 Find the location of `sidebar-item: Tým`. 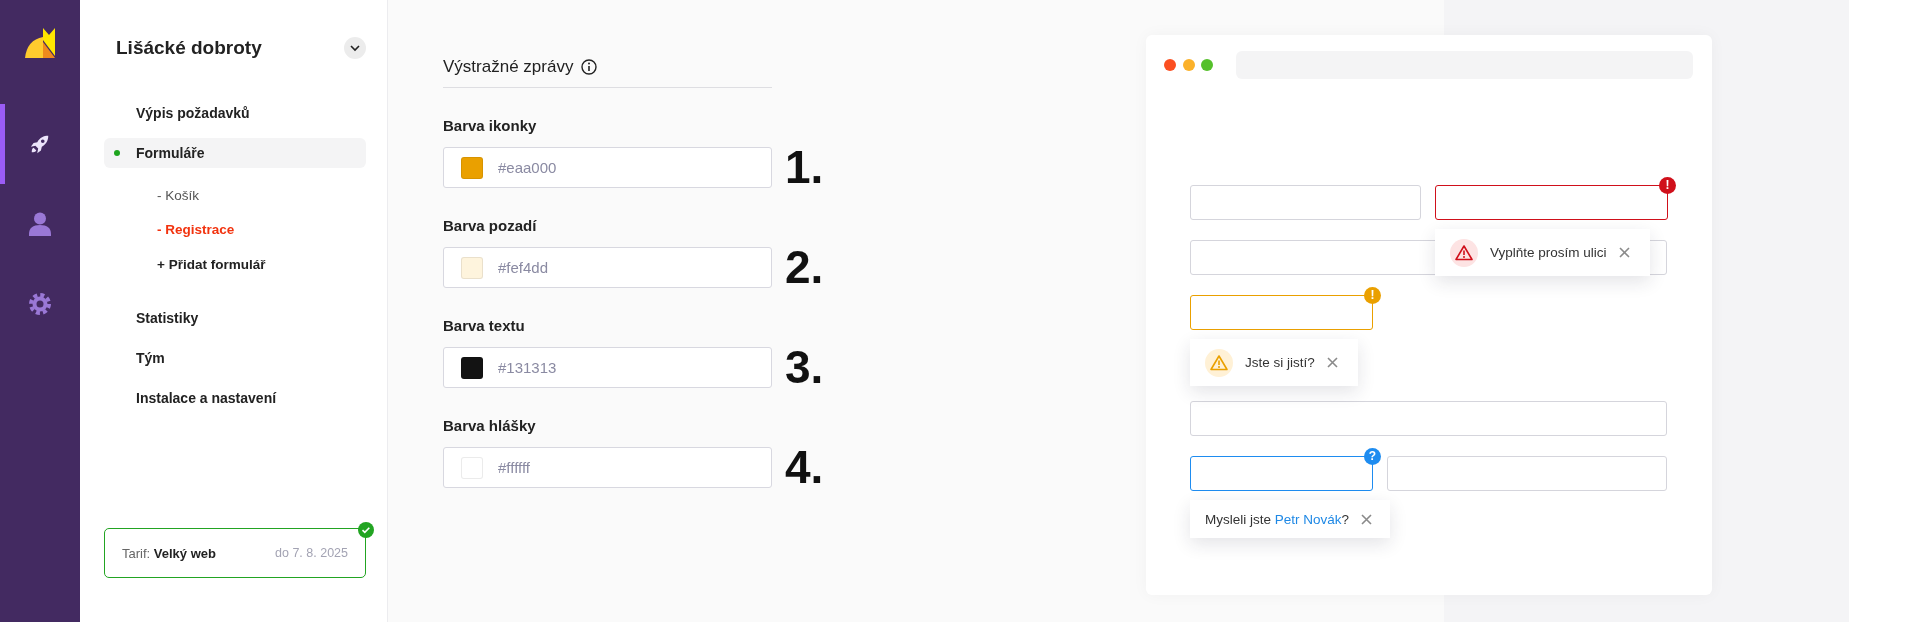

sidebar-item: Tým is located at coordinates (235, 358).